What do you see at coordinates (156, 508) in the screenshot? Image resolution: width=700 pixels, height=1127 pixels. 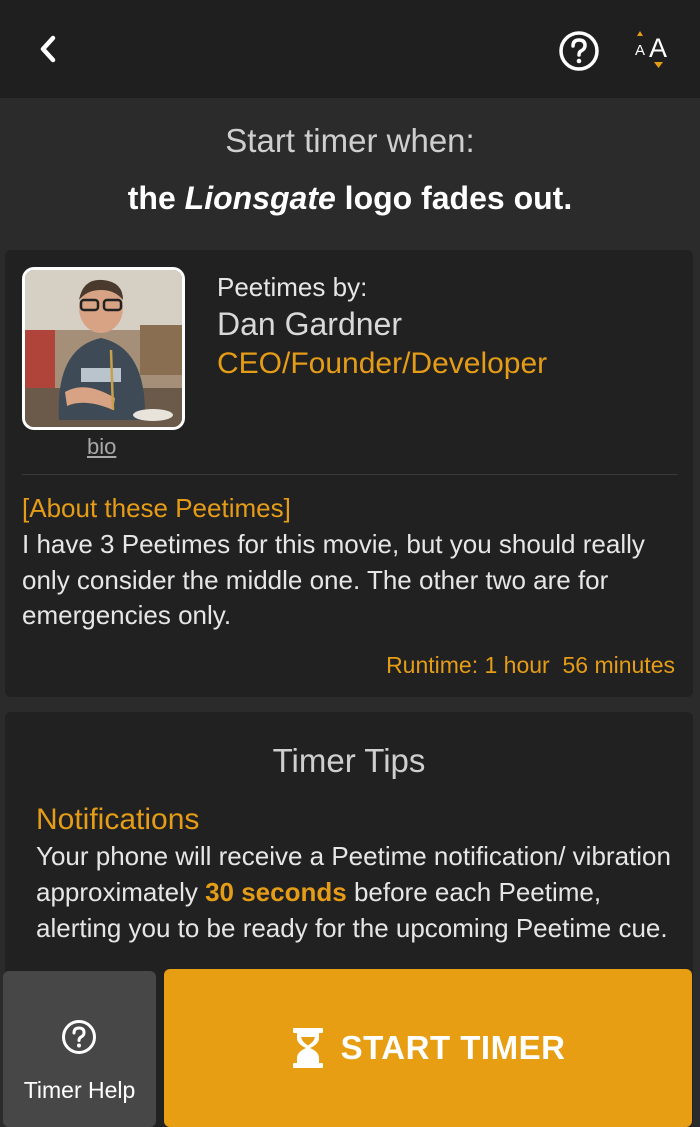 I see `about-title: [About these Peetimes]` at bounding box center [156, 508].